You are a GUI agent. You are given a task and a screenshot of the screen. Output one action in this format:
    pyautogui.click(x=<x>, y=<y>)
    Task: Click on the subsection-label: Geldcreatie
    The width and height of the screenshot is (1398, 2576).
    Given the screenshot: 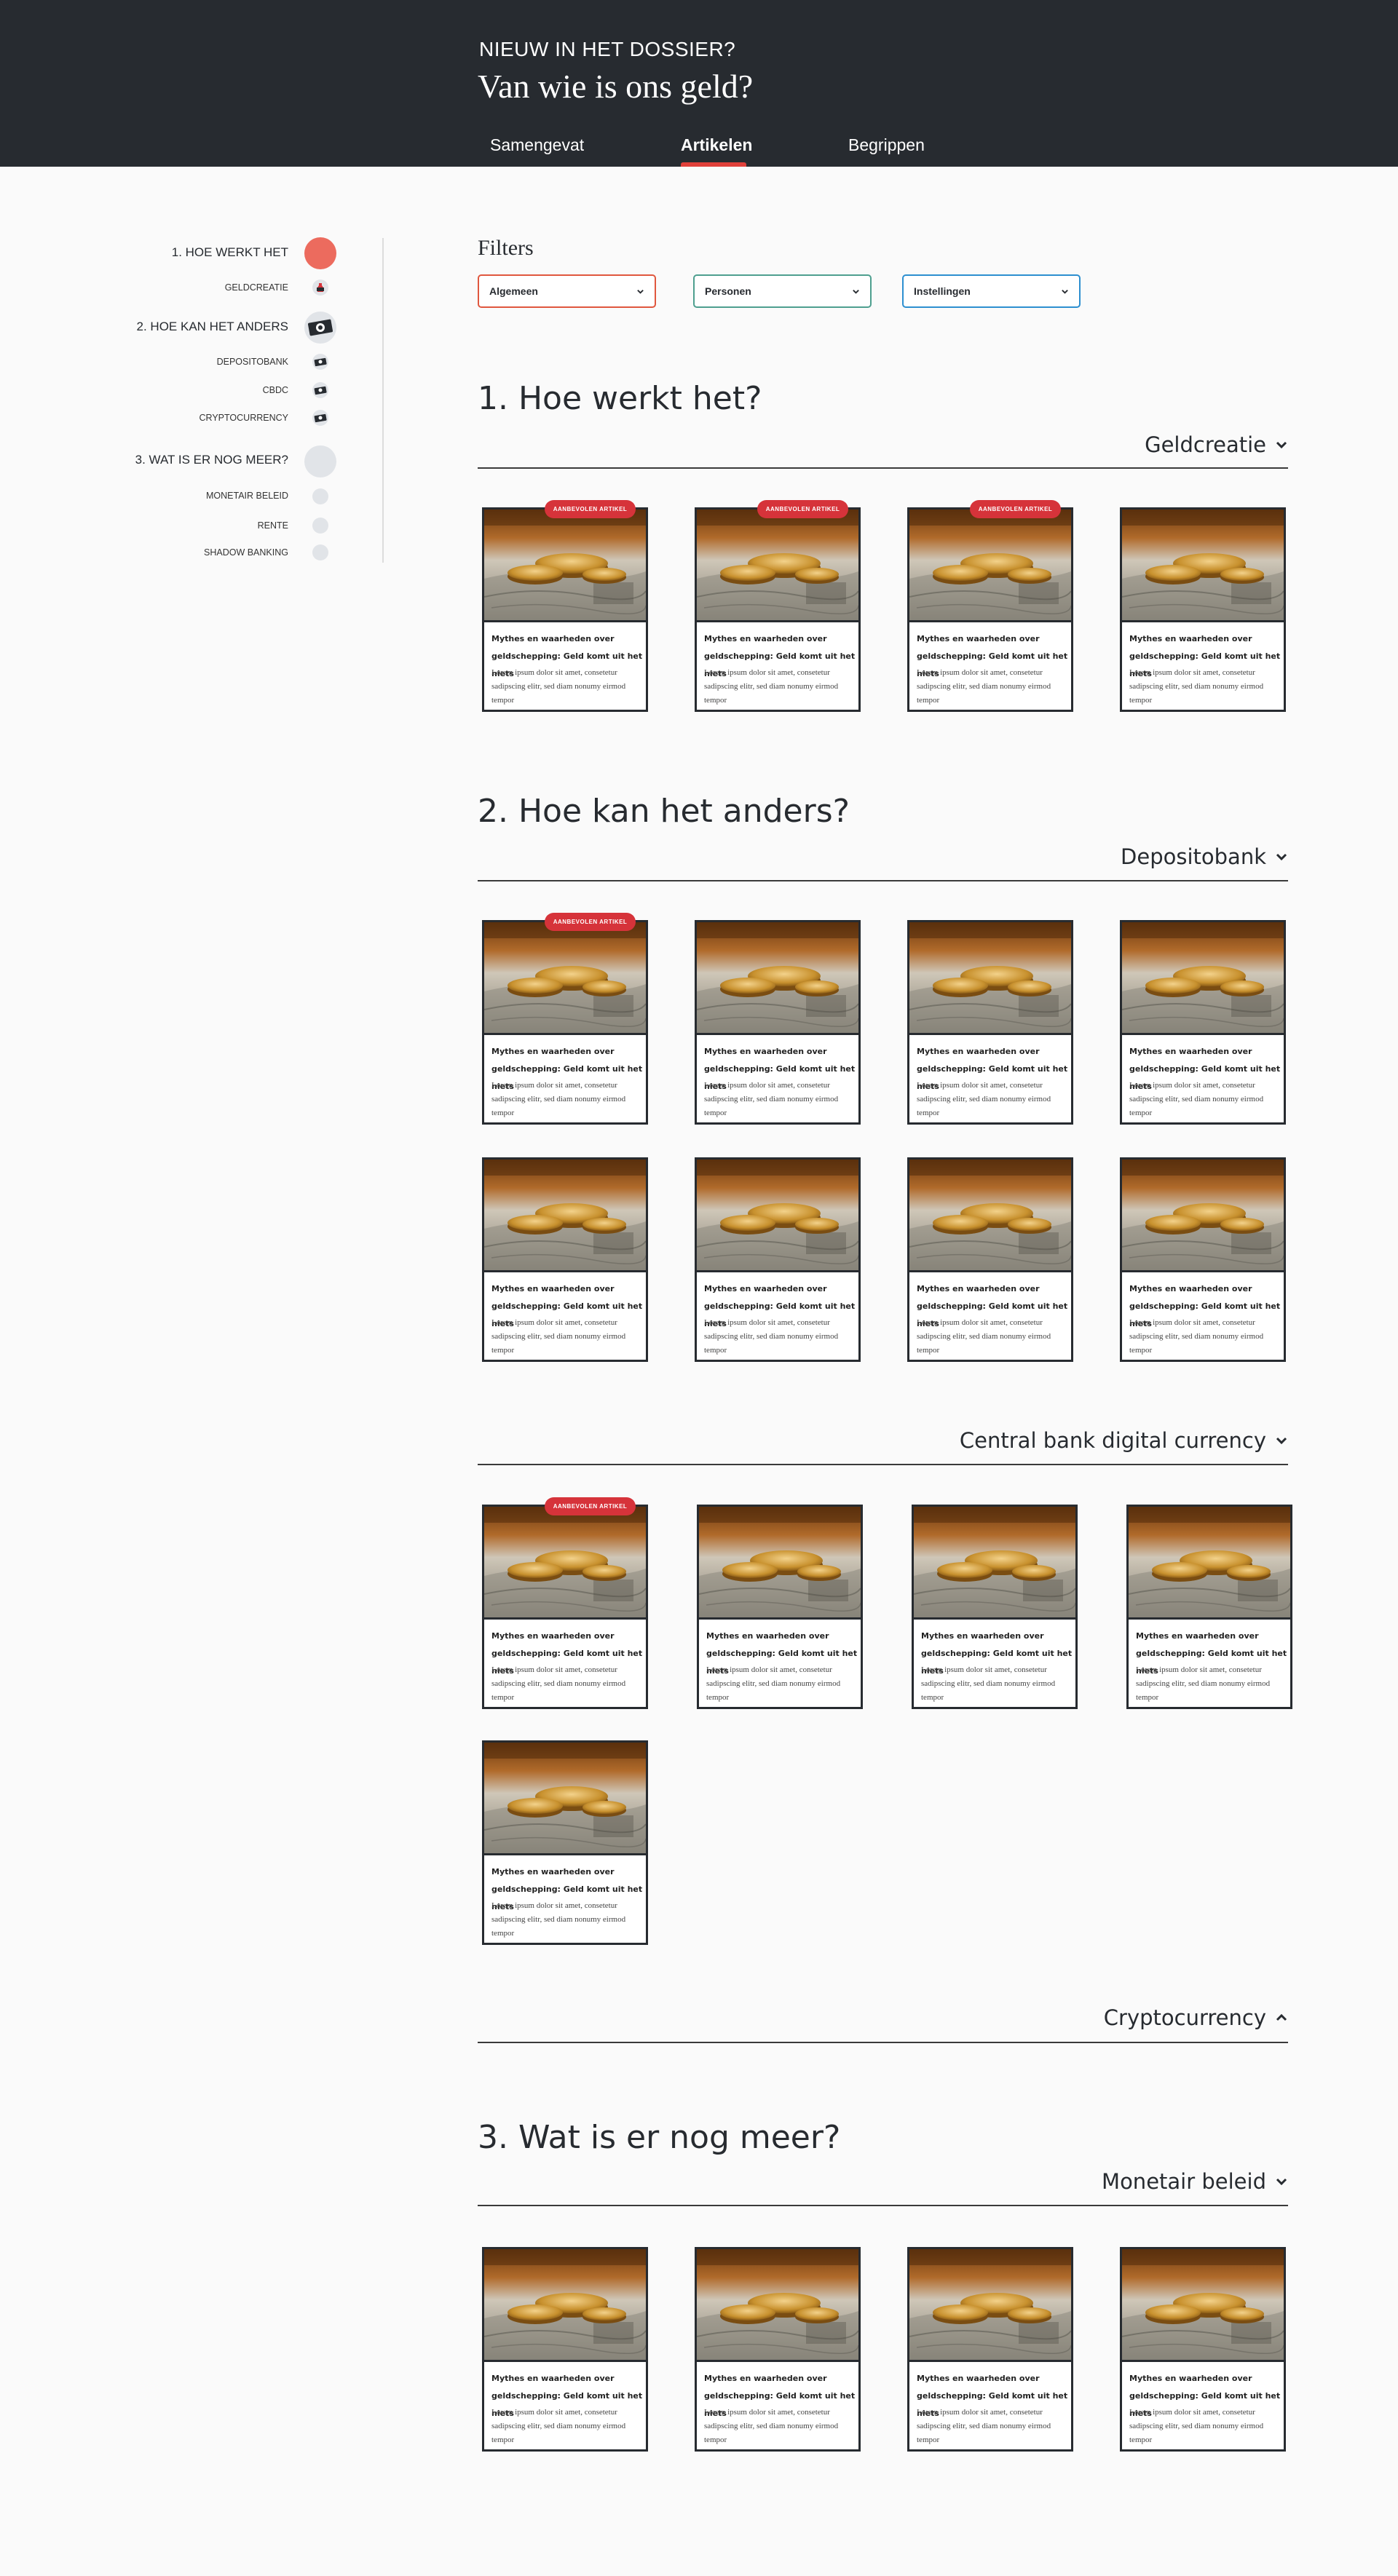 What is the action you would take?
    pyautogui.click(x=1205, y=444)
    